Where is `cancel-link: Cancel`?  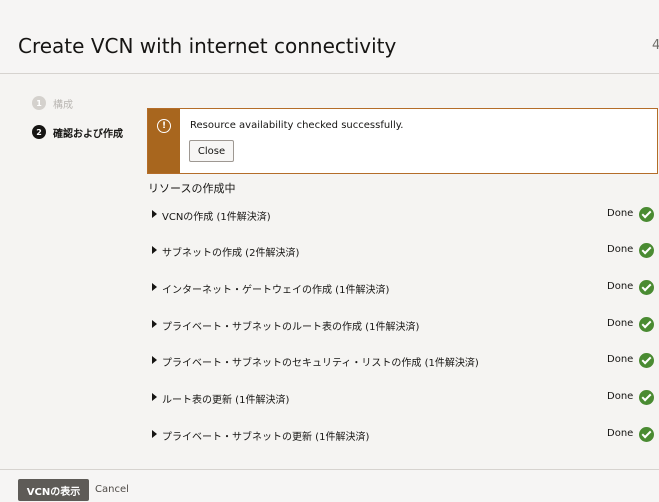
cancel-link: Cancel is located at coordinates (112, 489).